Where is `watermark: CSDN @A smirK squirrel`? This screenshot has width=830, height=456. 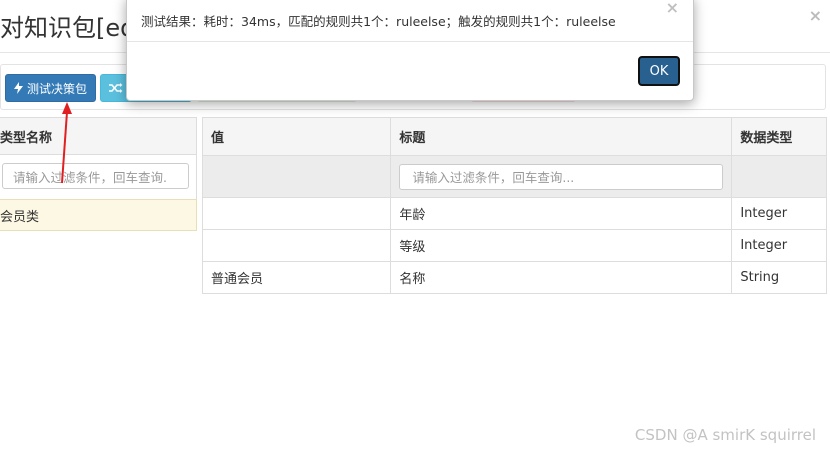 watermark: CSDN @A smirK squirrel is located at coordinates (725, 435).